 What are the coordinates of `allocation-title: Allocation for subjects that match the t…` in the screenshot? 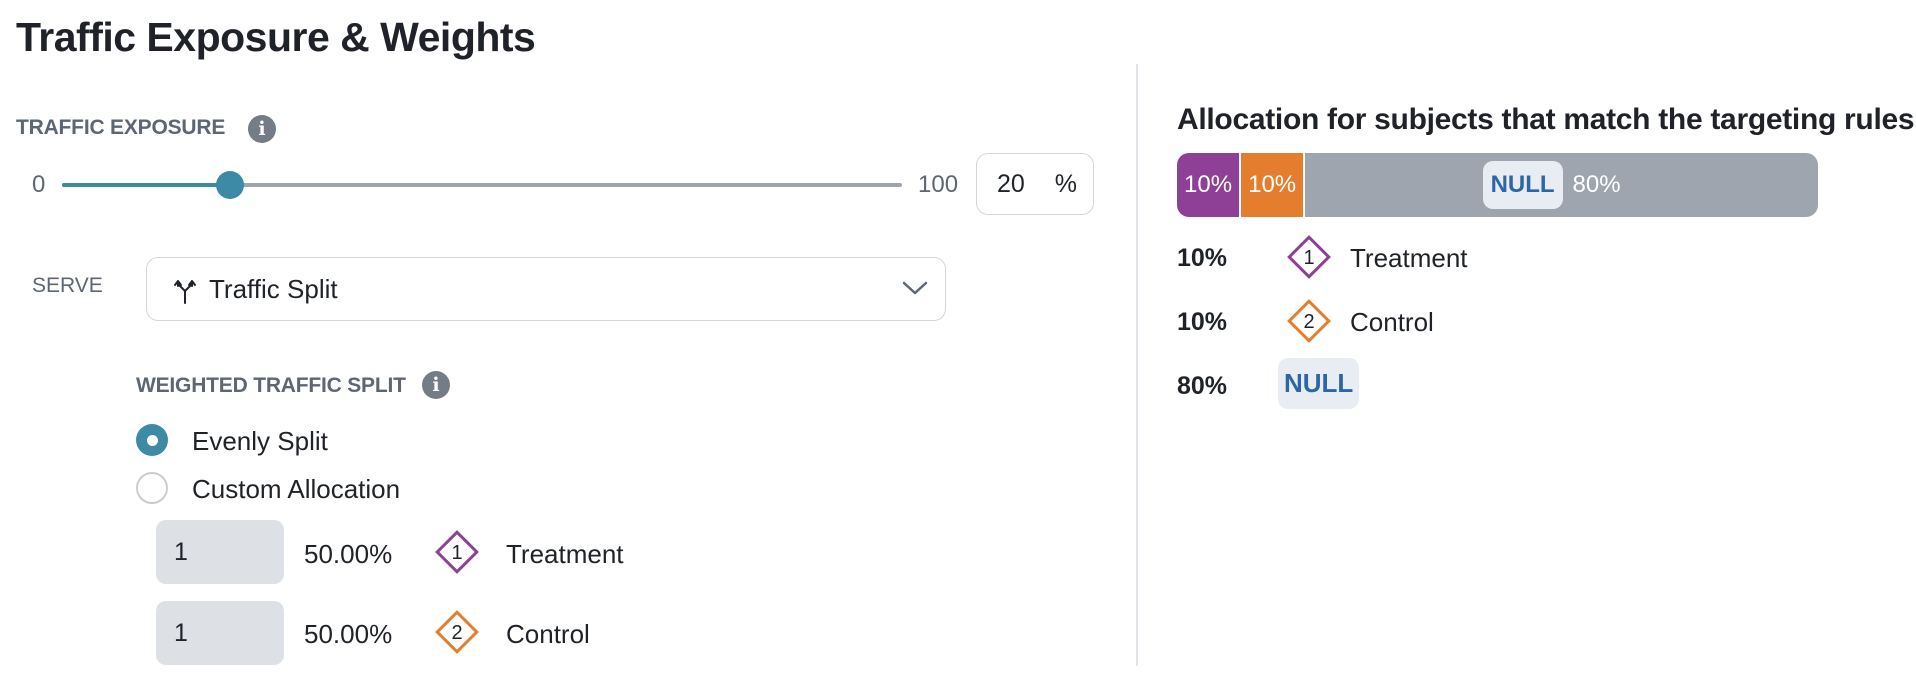 It's located at (1546, 119).